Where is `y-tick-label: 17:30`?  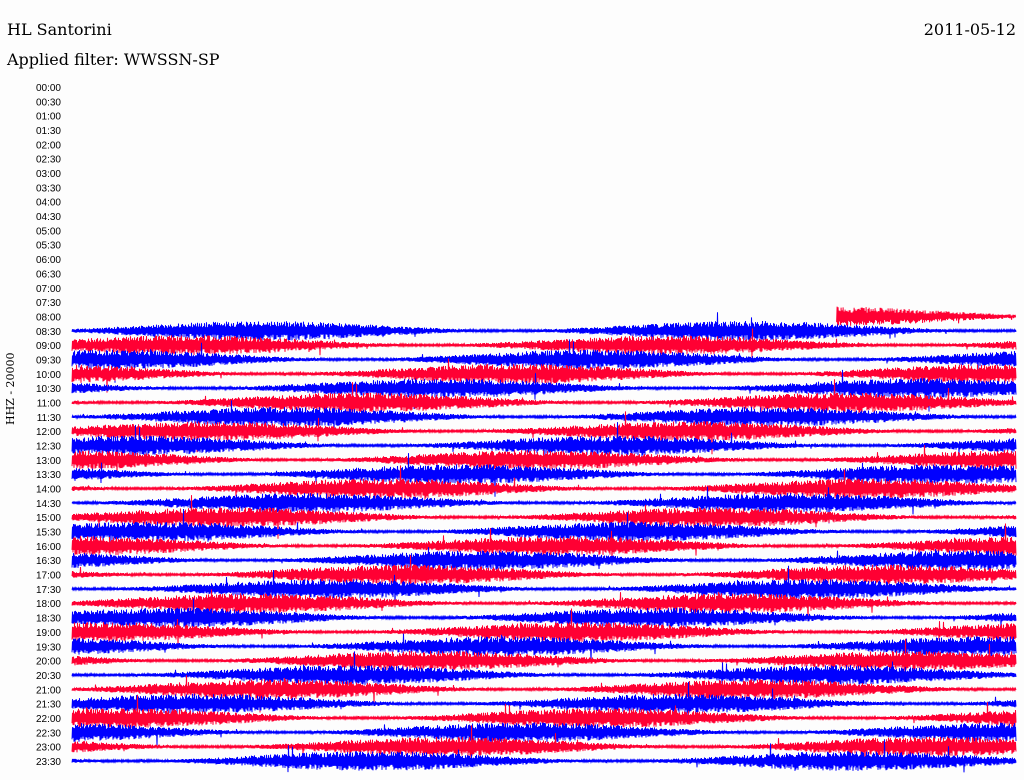
y-tick-label: 17:30 is located at coordinates (48, 590).